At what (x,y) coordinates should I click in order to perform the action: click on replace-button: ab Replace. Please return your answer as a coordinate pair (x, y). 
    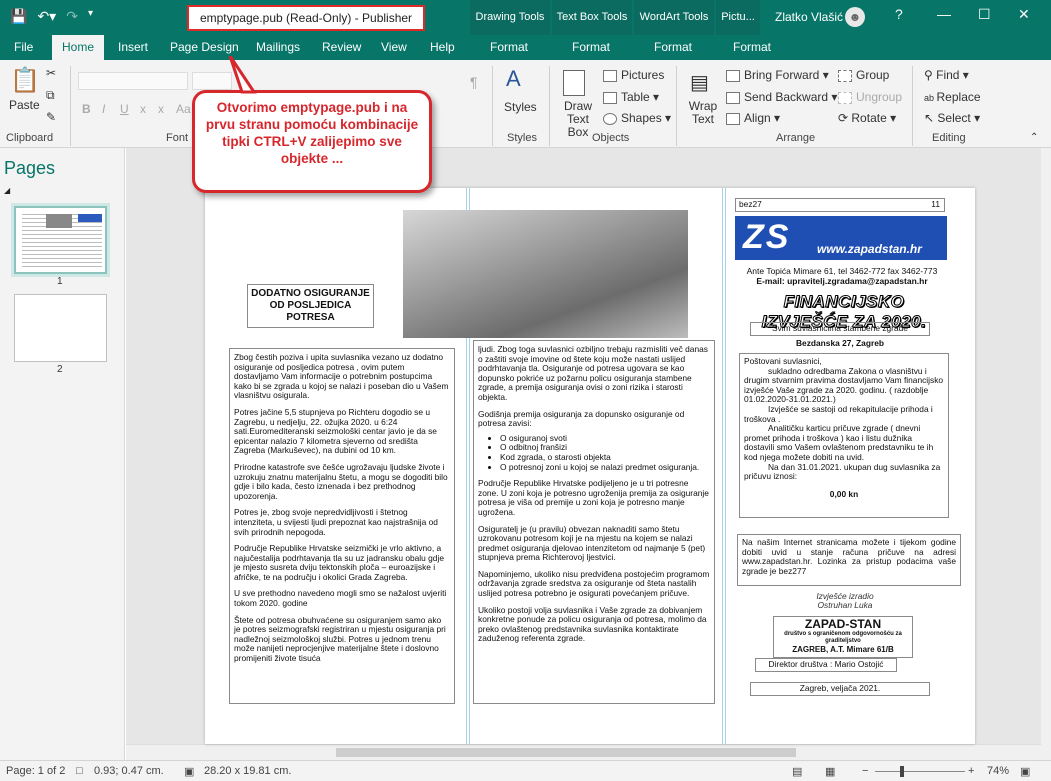
    Looking at the image, I should click on (952, 97).